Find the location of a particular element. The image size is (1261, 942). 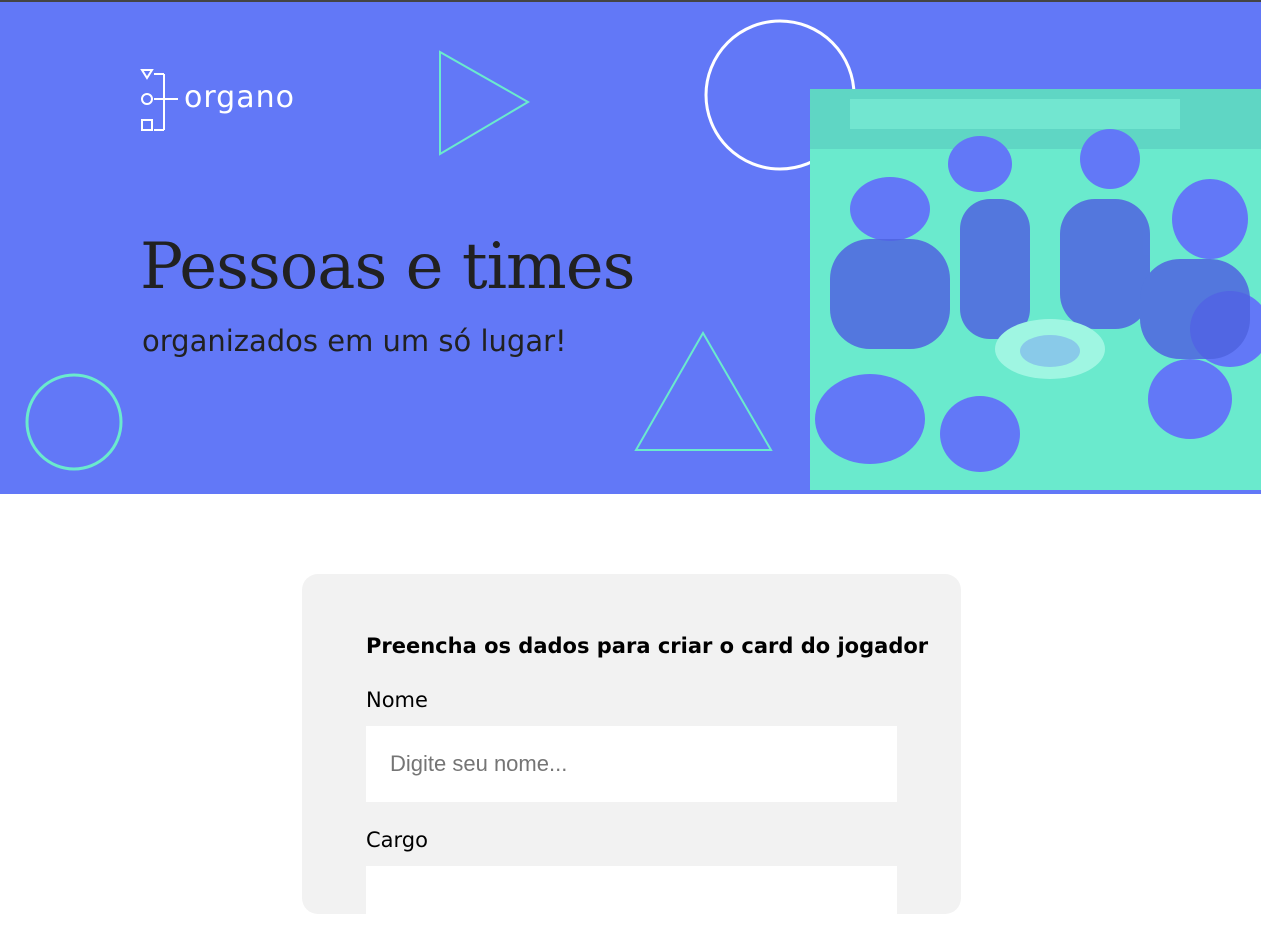

triangle-up-decoration is located at coordinates (703, 390).